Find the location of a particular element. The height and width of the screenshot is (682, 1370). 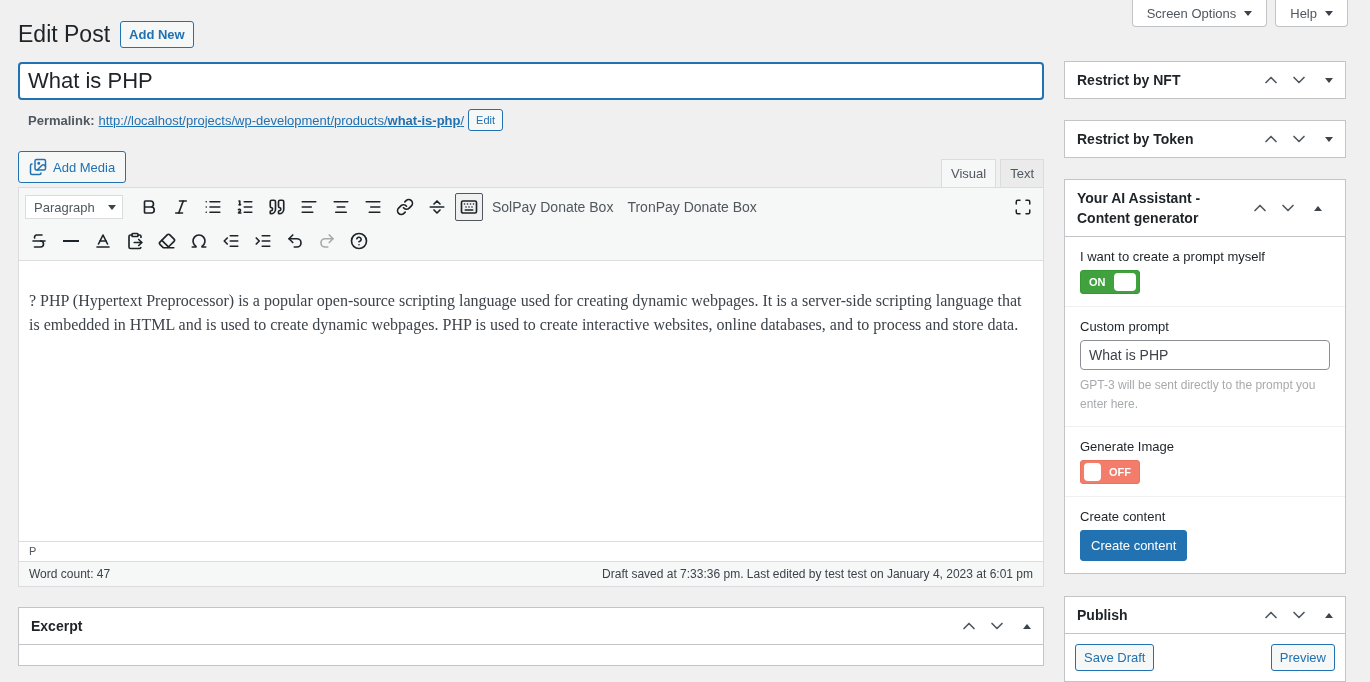

text-color-icon is located at coordinates (103, 241).